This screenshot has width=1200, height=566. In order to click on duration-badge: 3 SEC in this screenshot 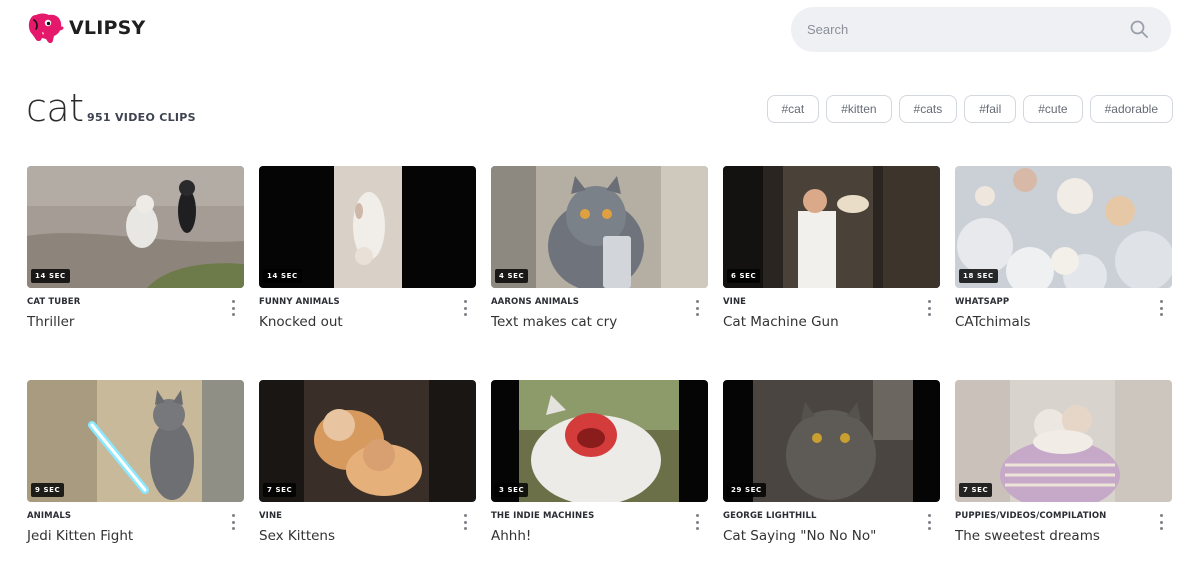, I will do `click(512, 490)`.